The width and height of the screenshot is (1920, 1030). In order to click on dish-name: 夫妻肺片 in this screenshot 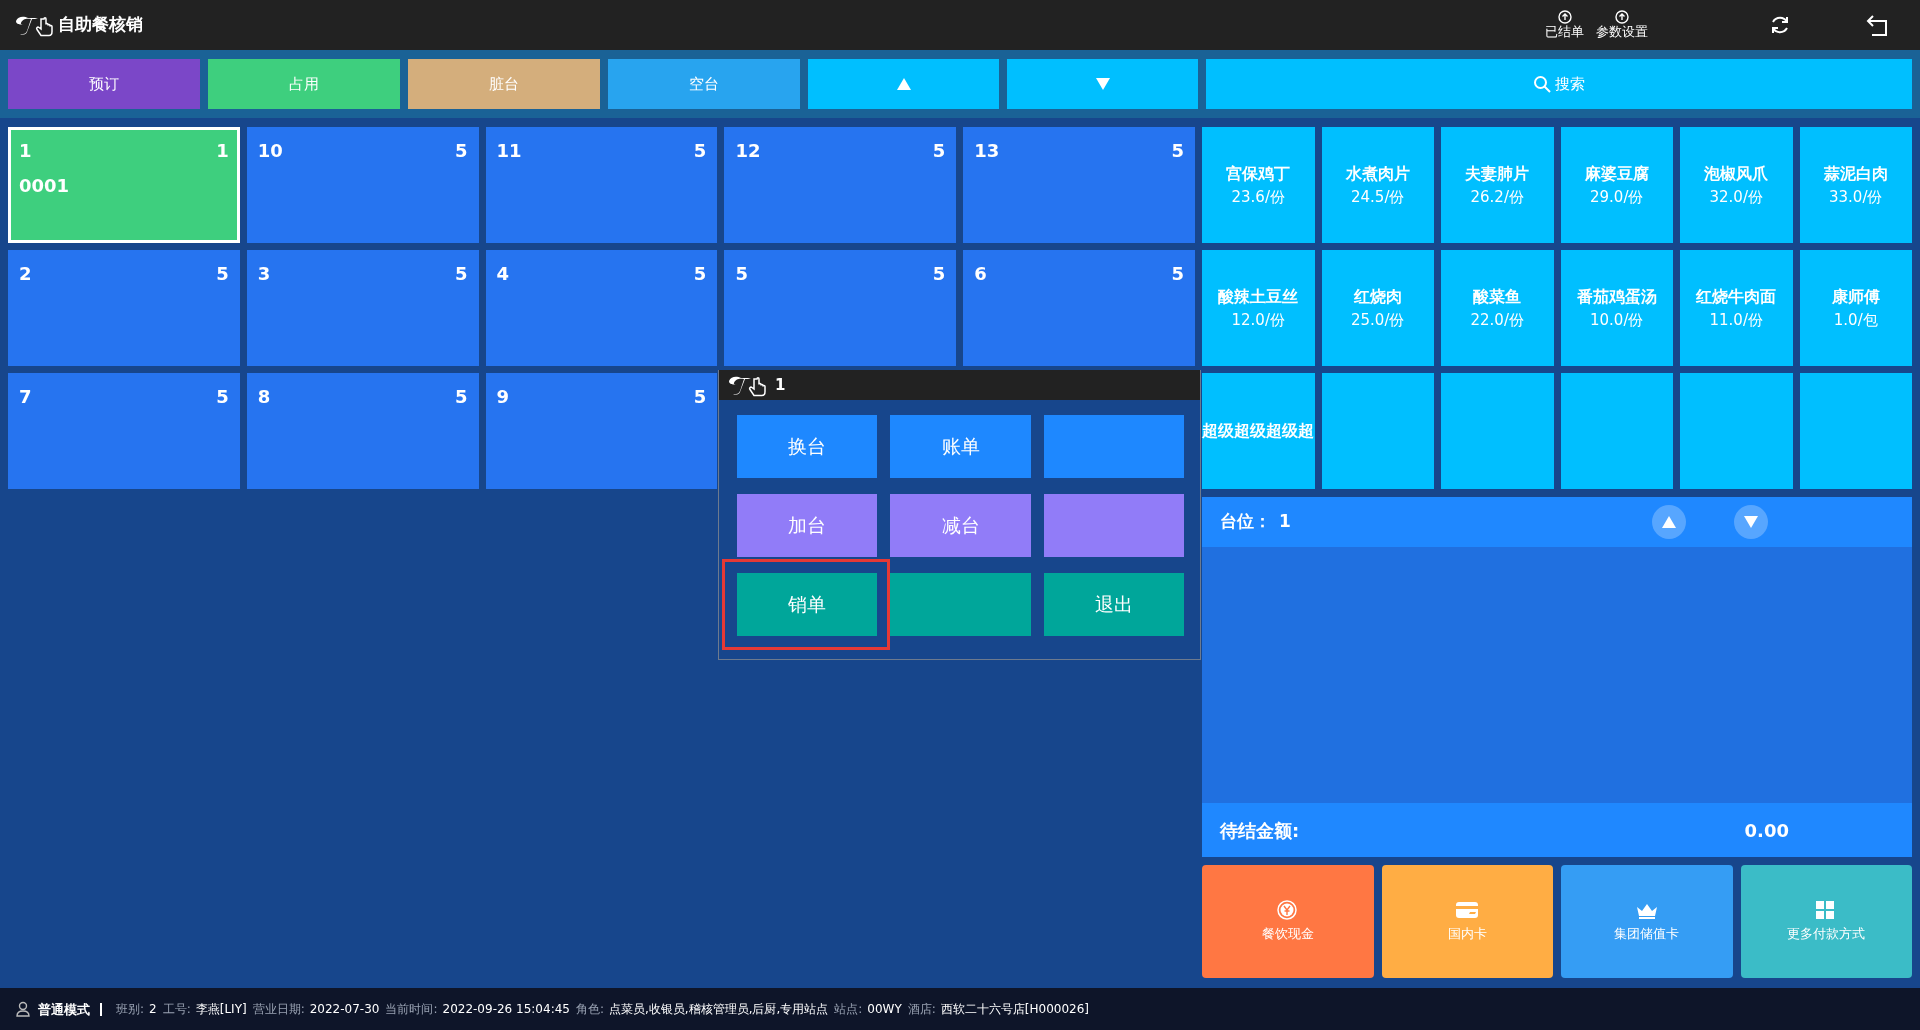, I will do `click(1497, 173)`.